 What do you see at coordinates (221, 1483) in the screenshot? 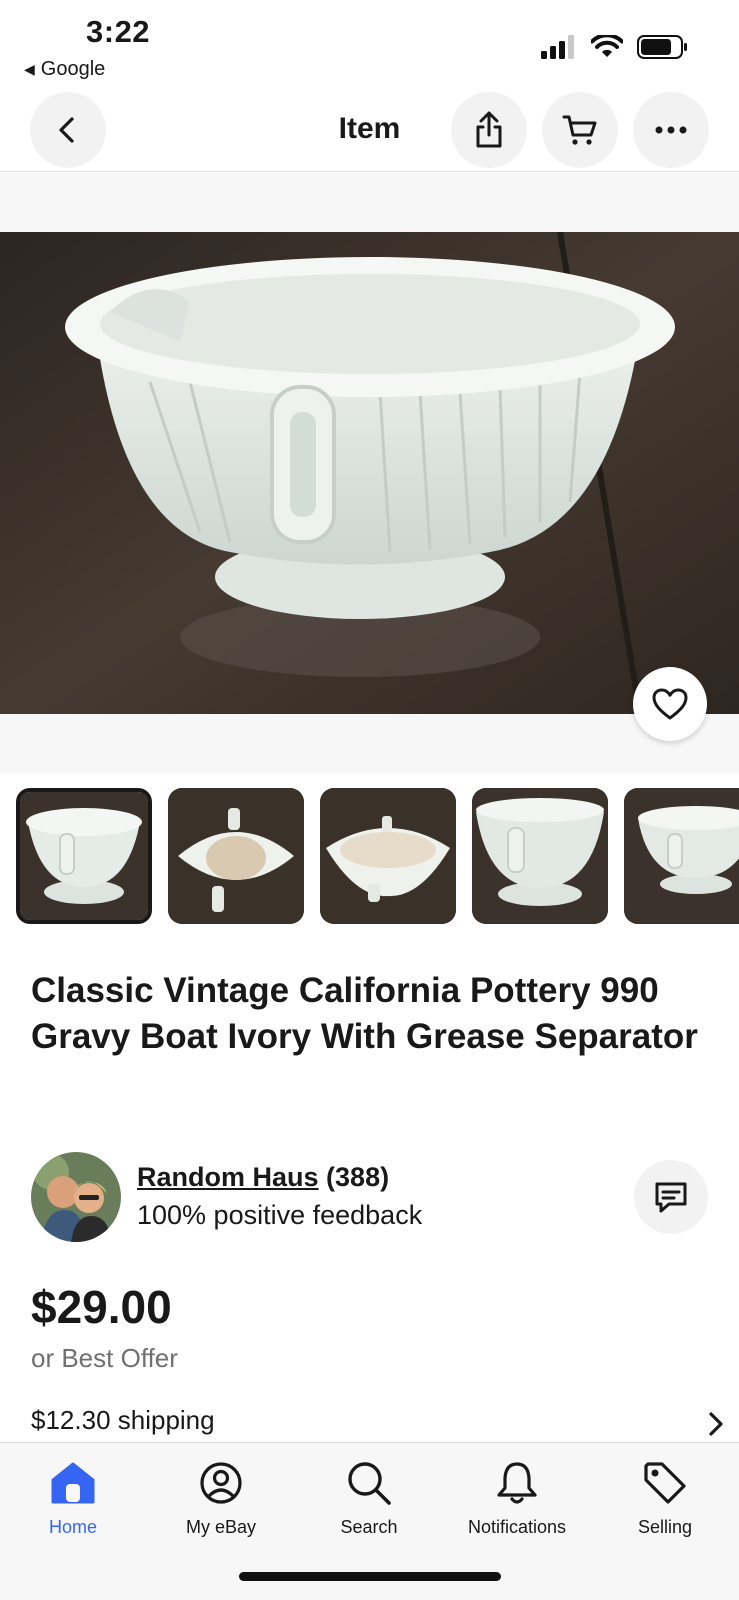
I see `user-icon` at bounding box center [221, 1483].